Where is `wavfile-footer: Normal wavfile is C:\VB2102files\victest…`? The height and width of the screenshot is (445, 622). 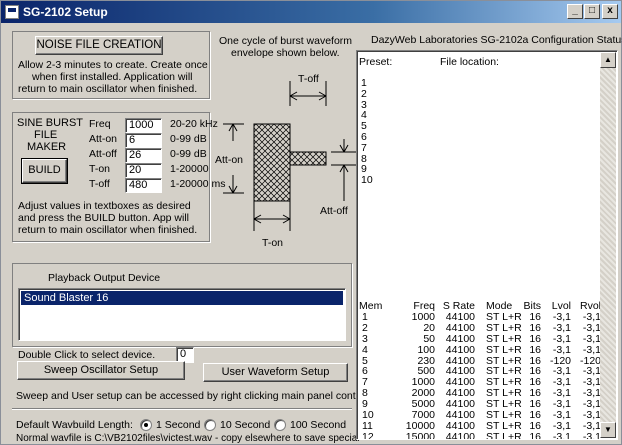 wavfile-footer: Normal wavfile is C:\VB2102files\victest… is located at coordinates (188, 438).